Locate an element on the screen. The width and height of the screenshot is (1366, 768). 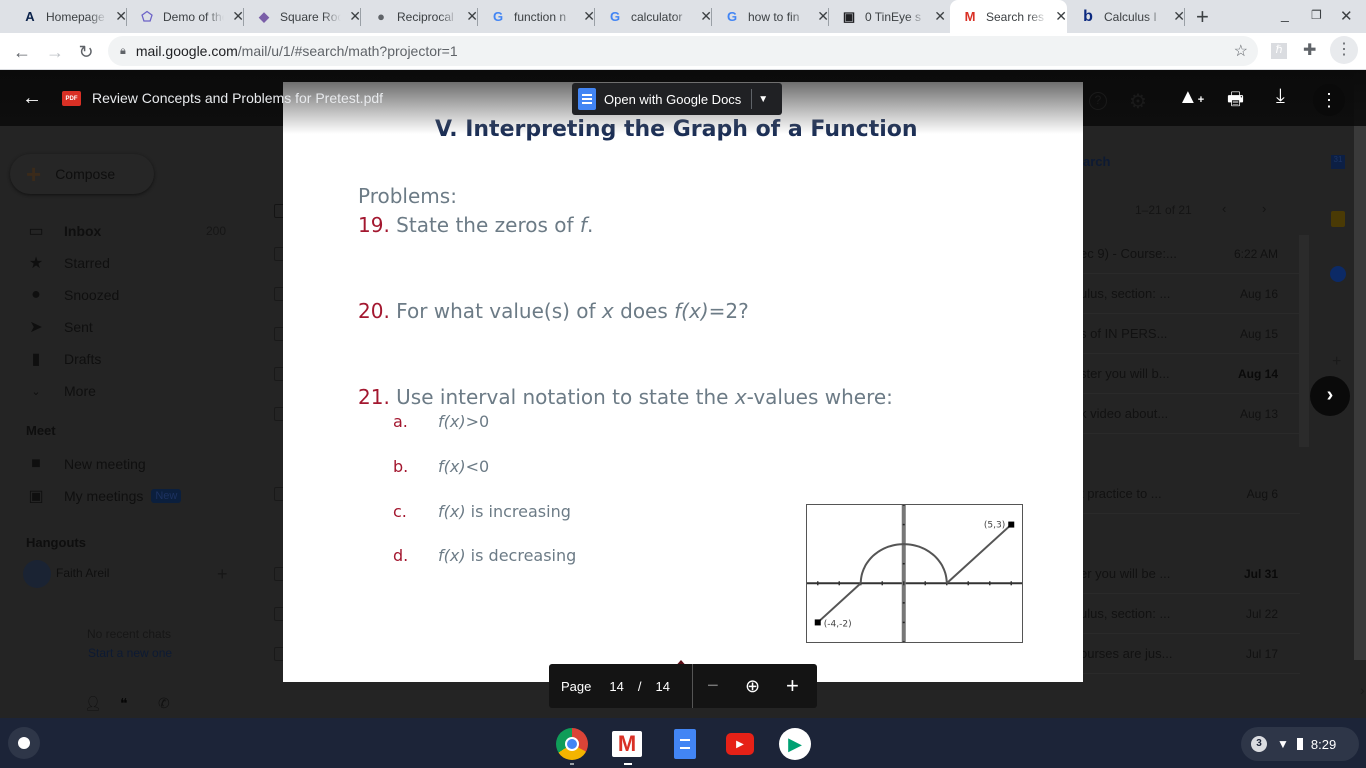
zoom-out-button: − is located at coordinates (713, 686).